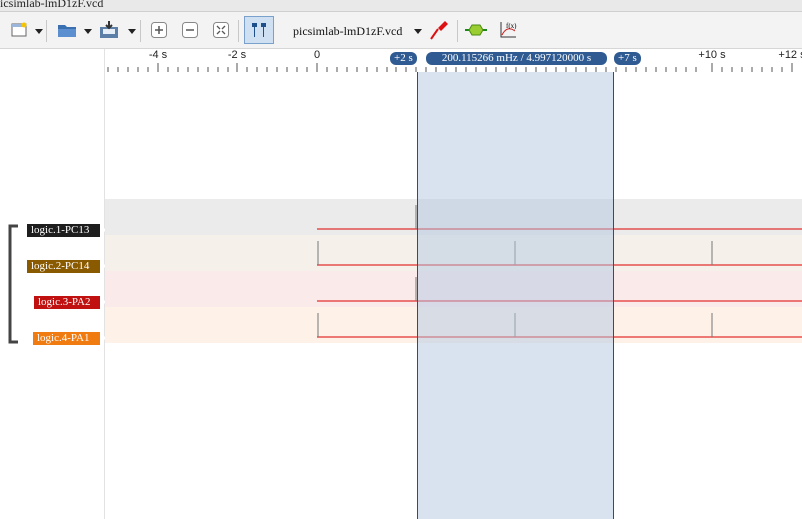  I want to click on file-selector: picsimlab-lmD1zF.vcd, so click(347, 31).